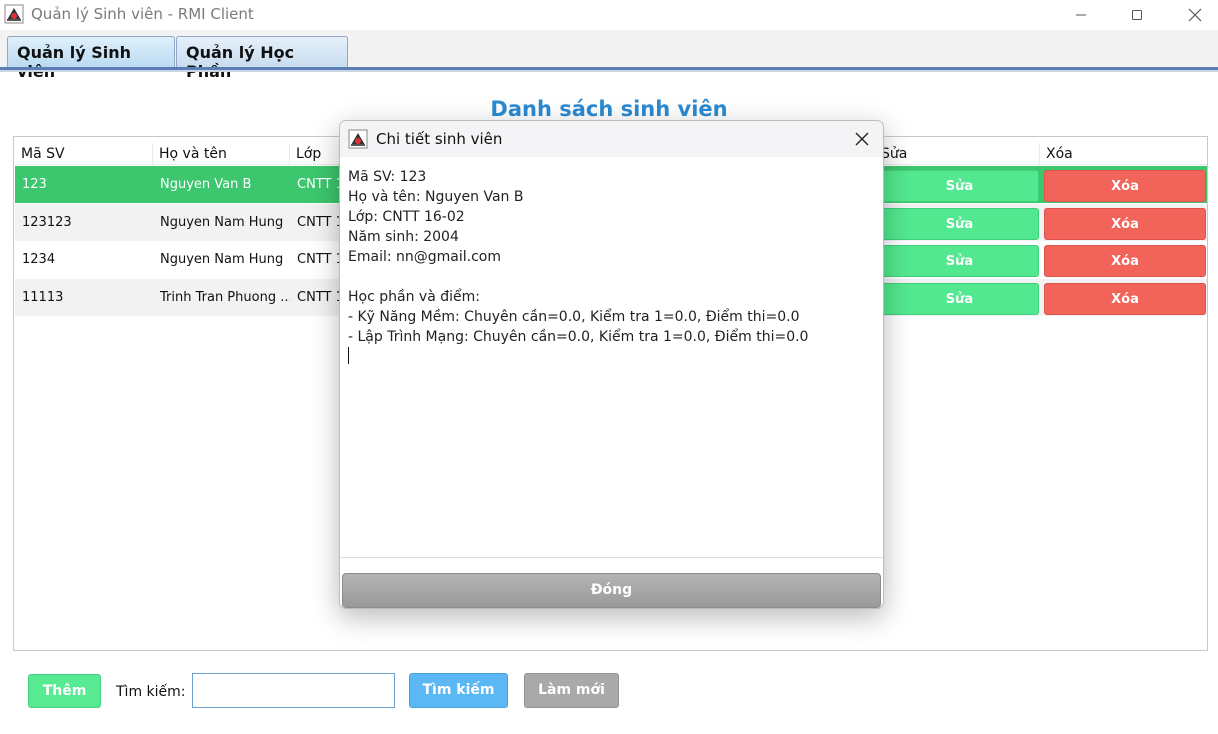 Image resolution: width=1218 pixels, height=734 pixels. What do you see at coordinates (611, 557) in the screenshot?
I see `dialog-separator` at bounding box center [611, 557].